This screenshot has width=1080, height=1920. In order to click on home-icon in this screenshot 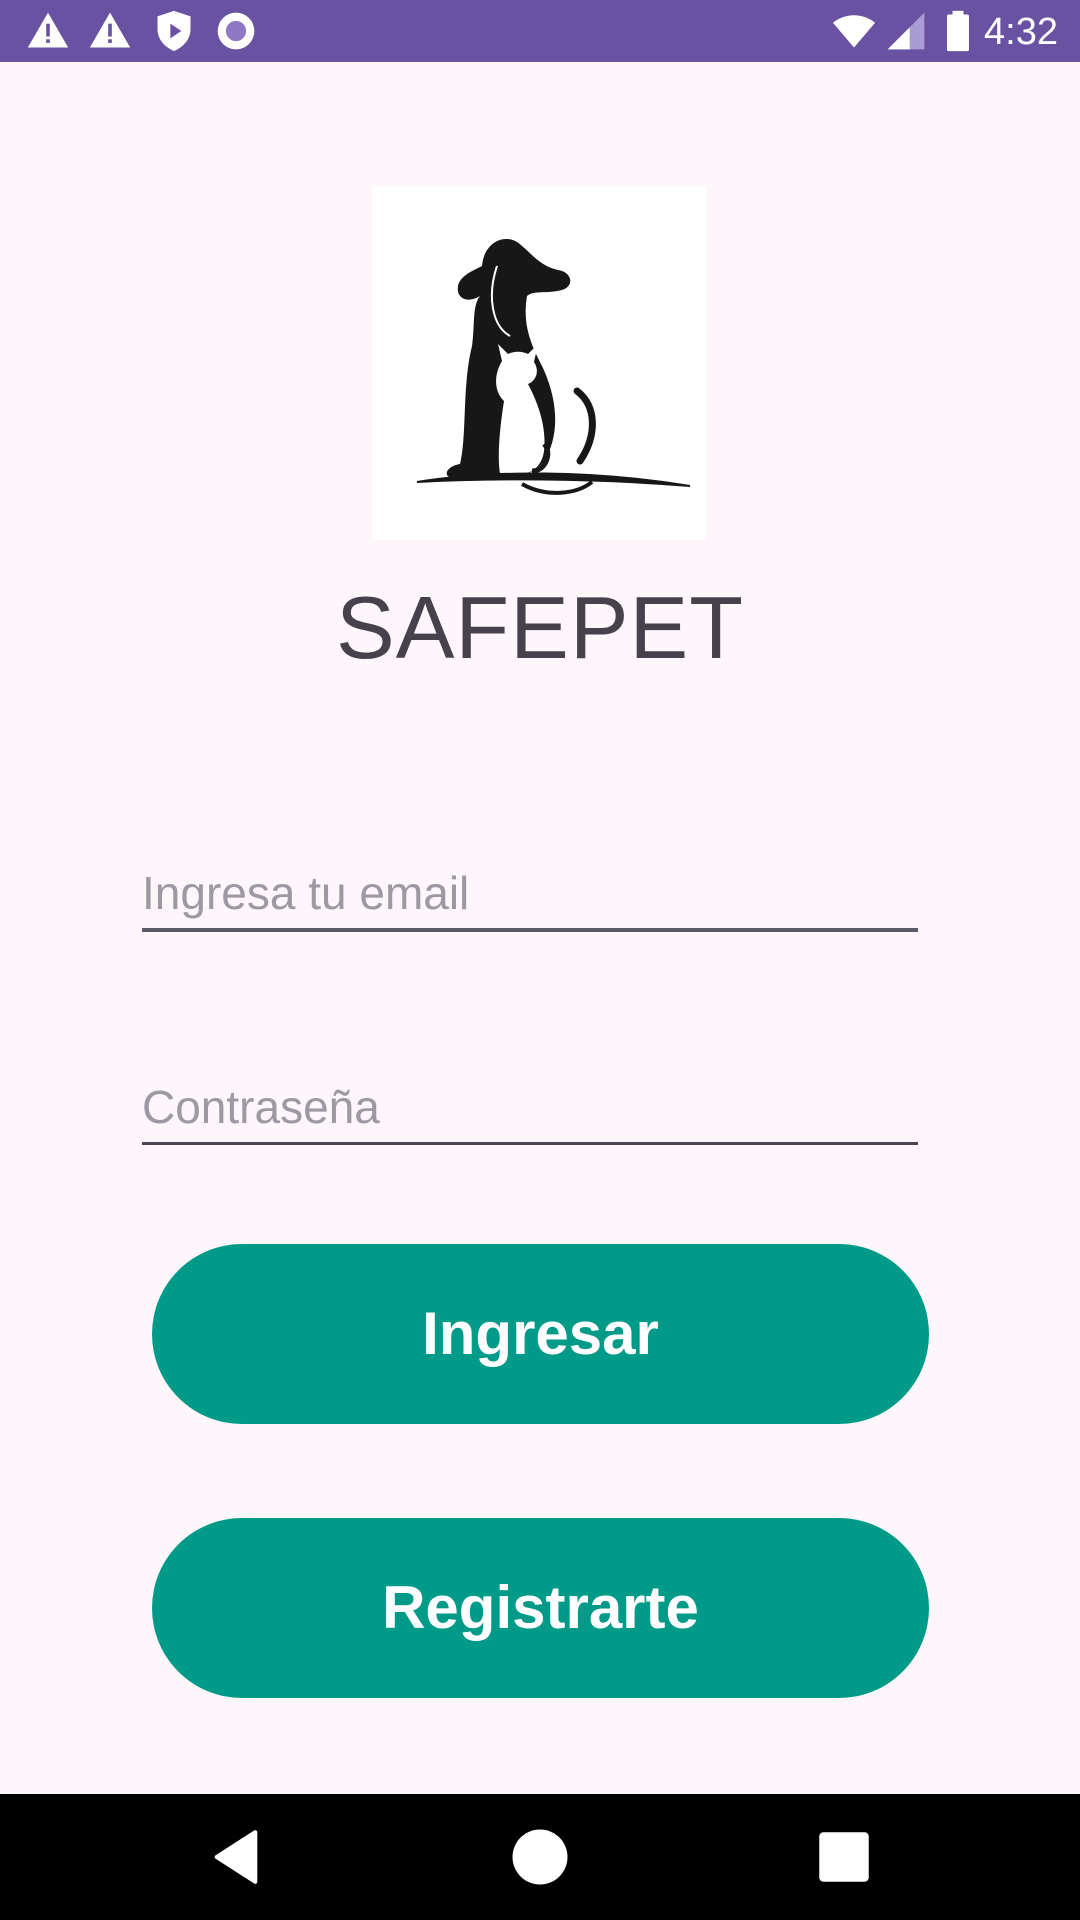, I will do `click(540, 1857)`.